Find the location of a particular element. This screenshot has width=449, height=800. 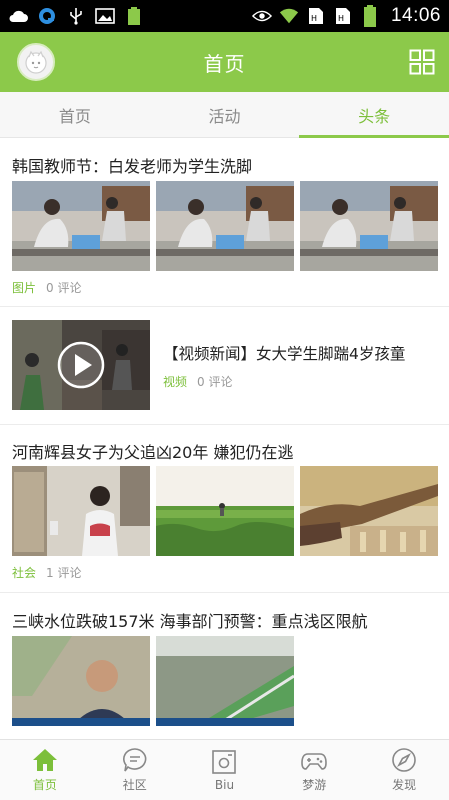

user-avatar-icon is located at coordinates (36, 62).